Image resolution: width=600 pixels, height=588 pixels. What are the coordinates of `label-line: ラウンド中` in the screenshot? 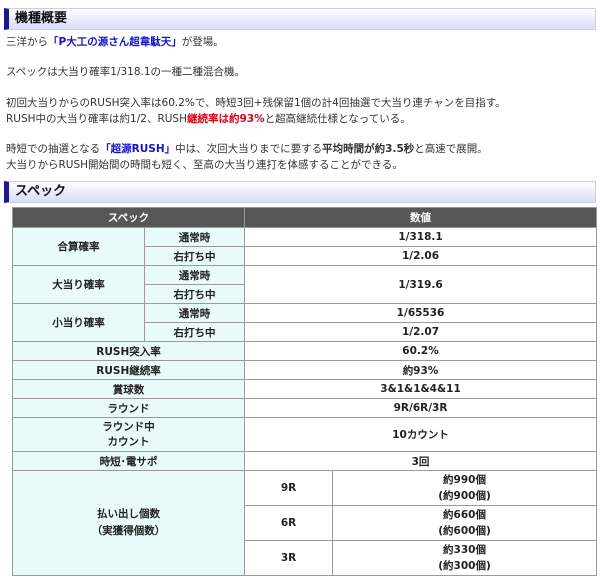 It's located at (128, 426).